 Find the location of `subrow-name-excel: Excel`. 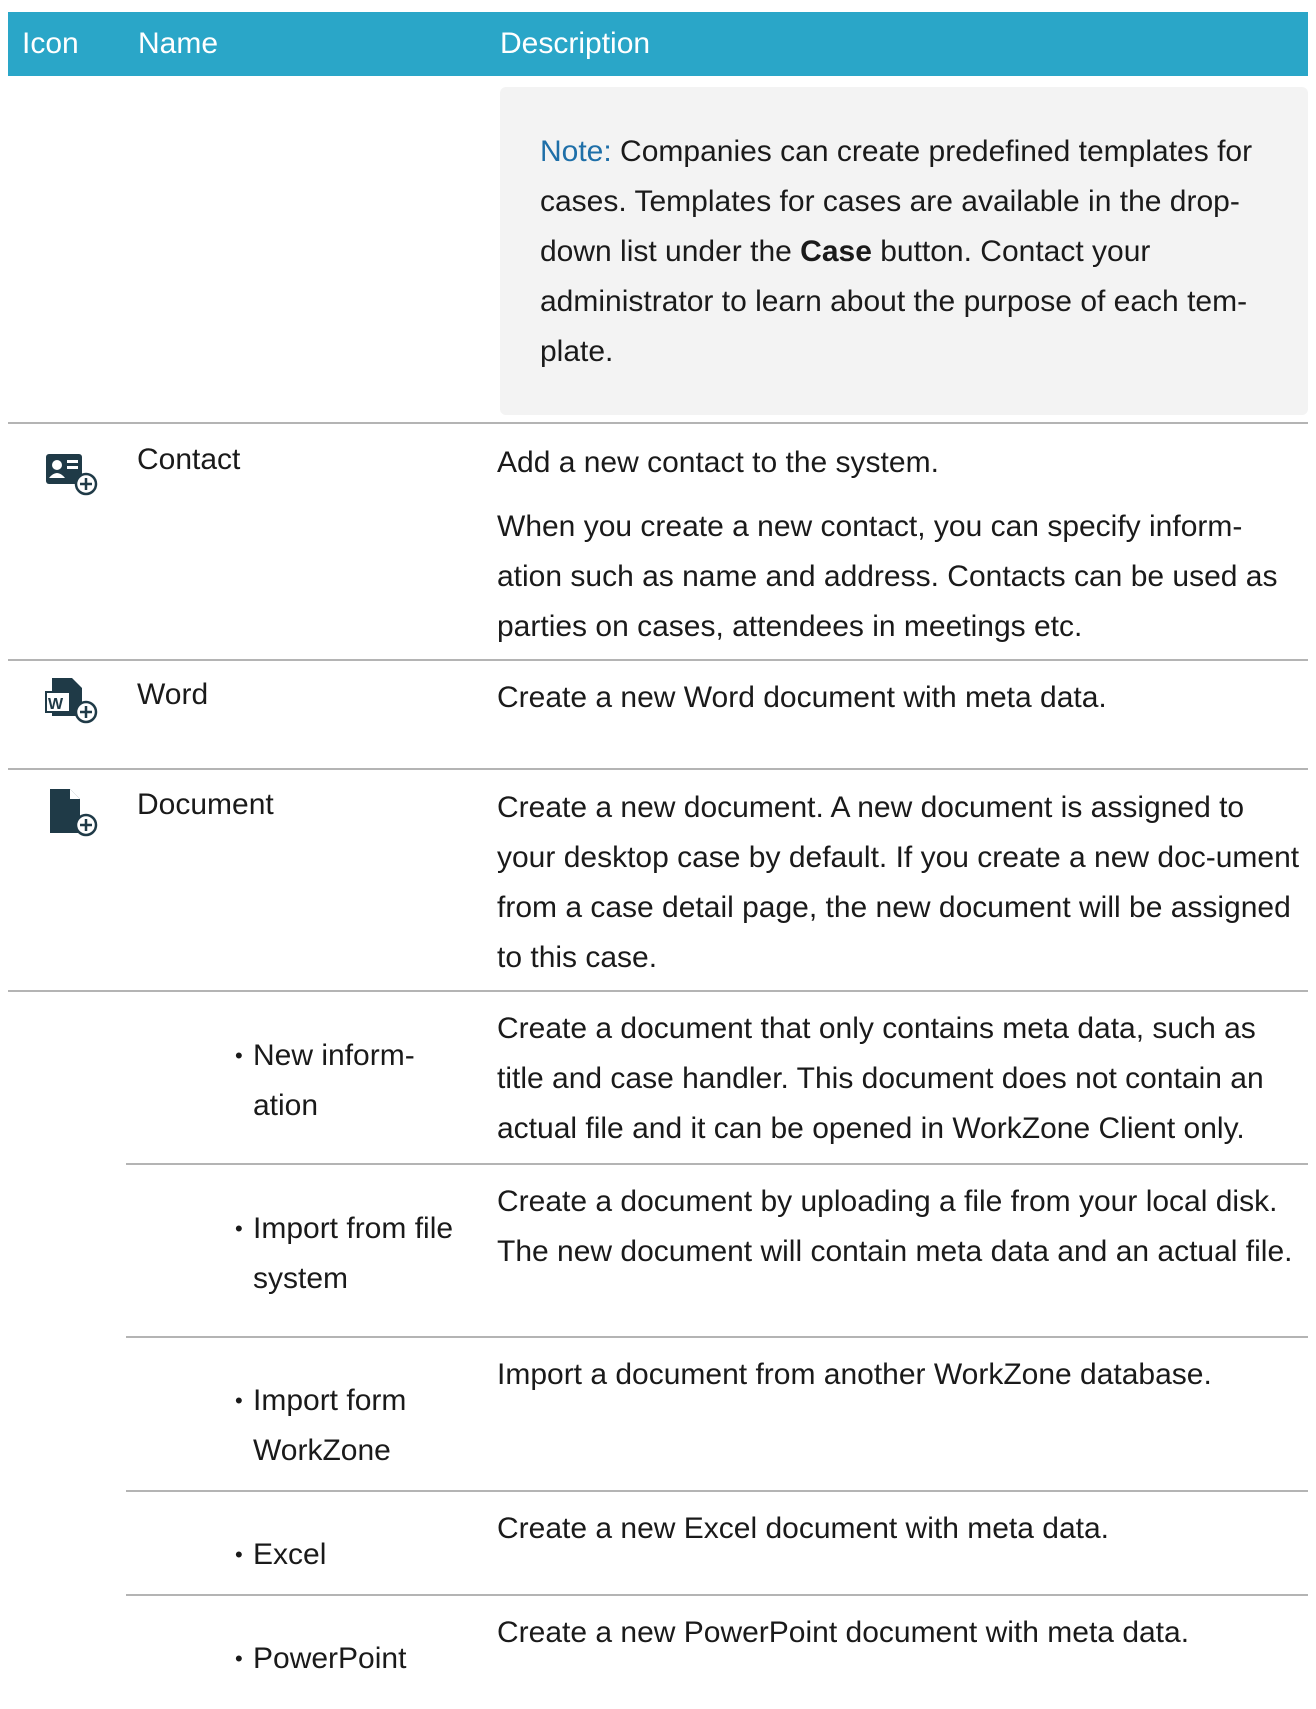

subrow-name-excel: Excel is located at coordinates (354, 1555).